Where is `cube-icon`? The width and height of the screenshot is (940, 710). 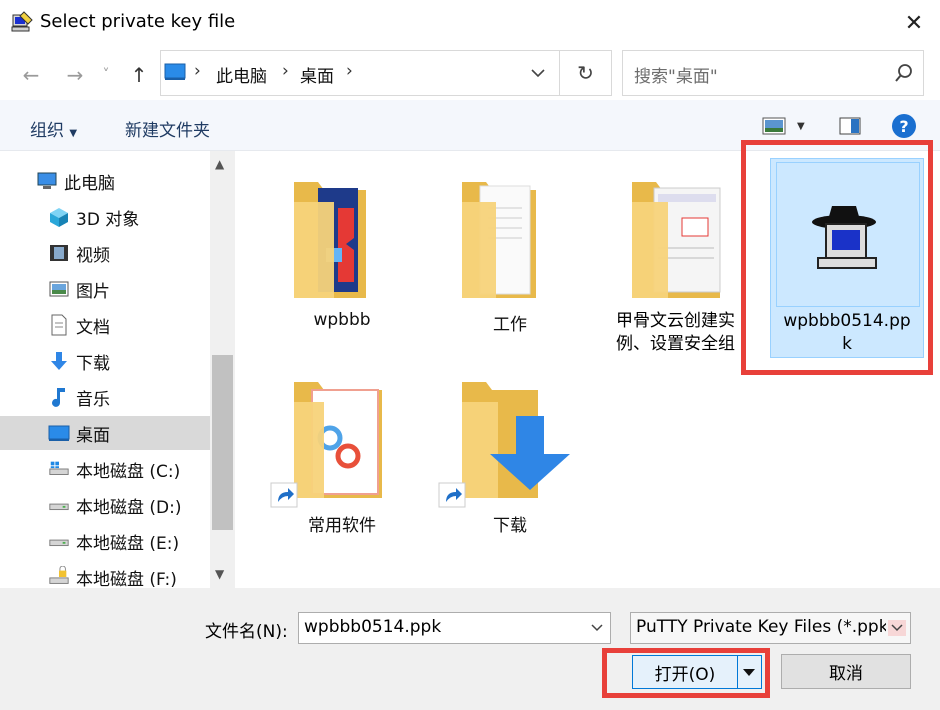
cube-icon is located at coordinates (59, 217).